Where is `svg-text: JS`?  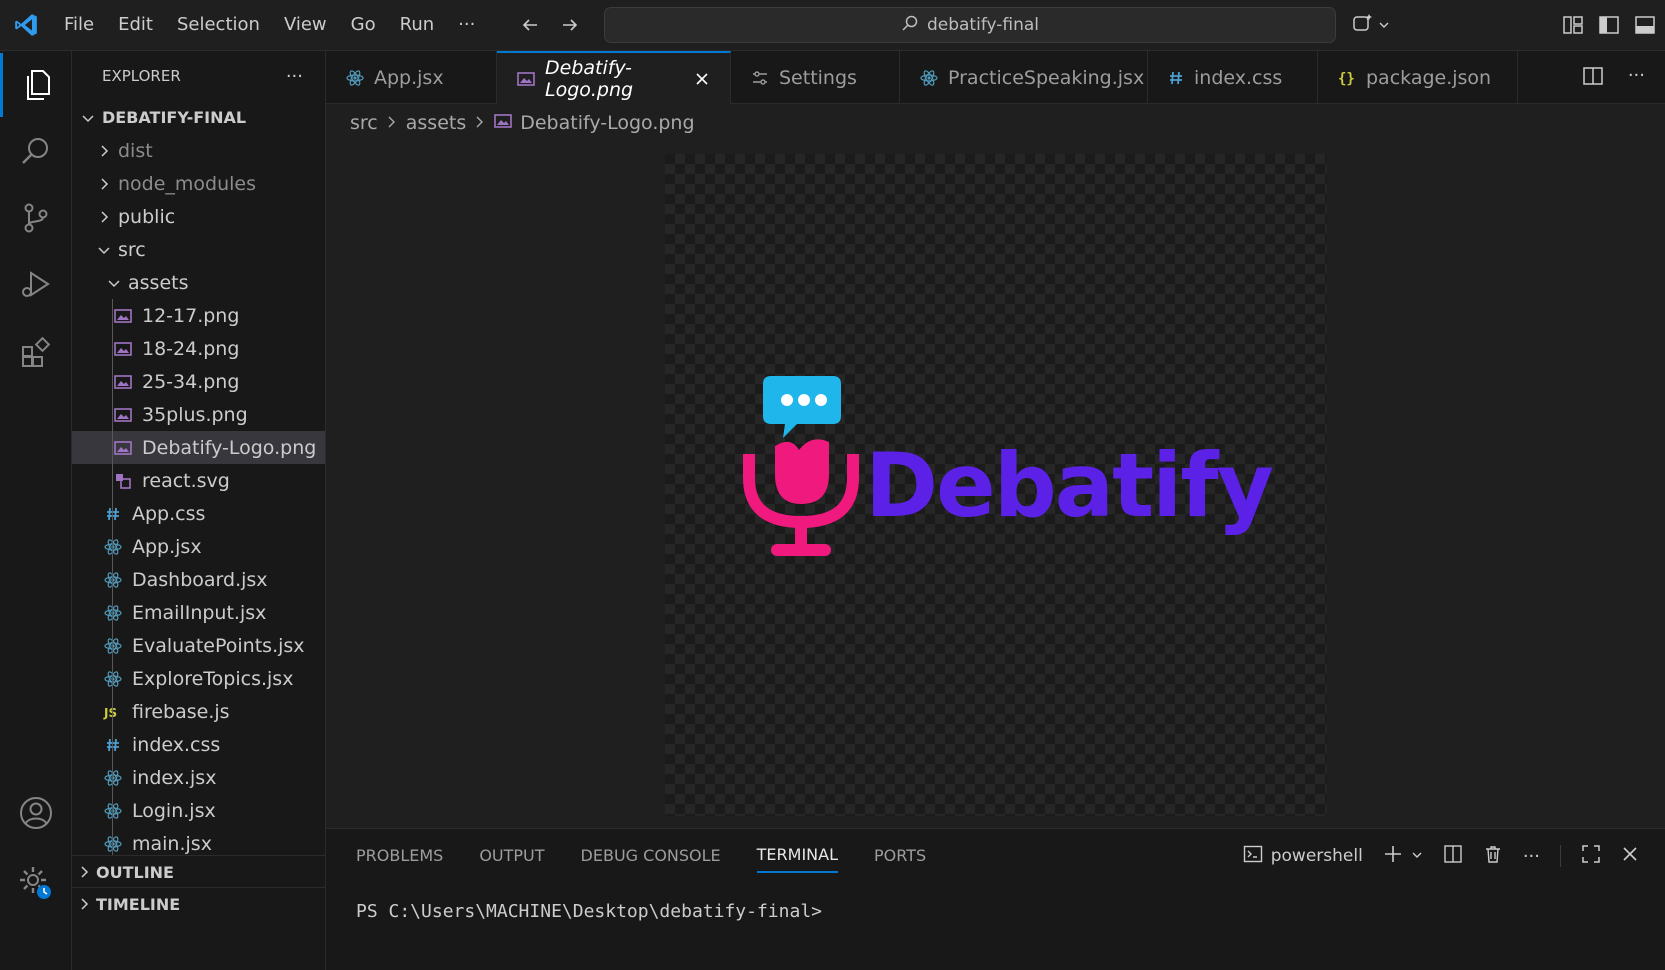
svg-text: JS is located at coordinates (110, 713).